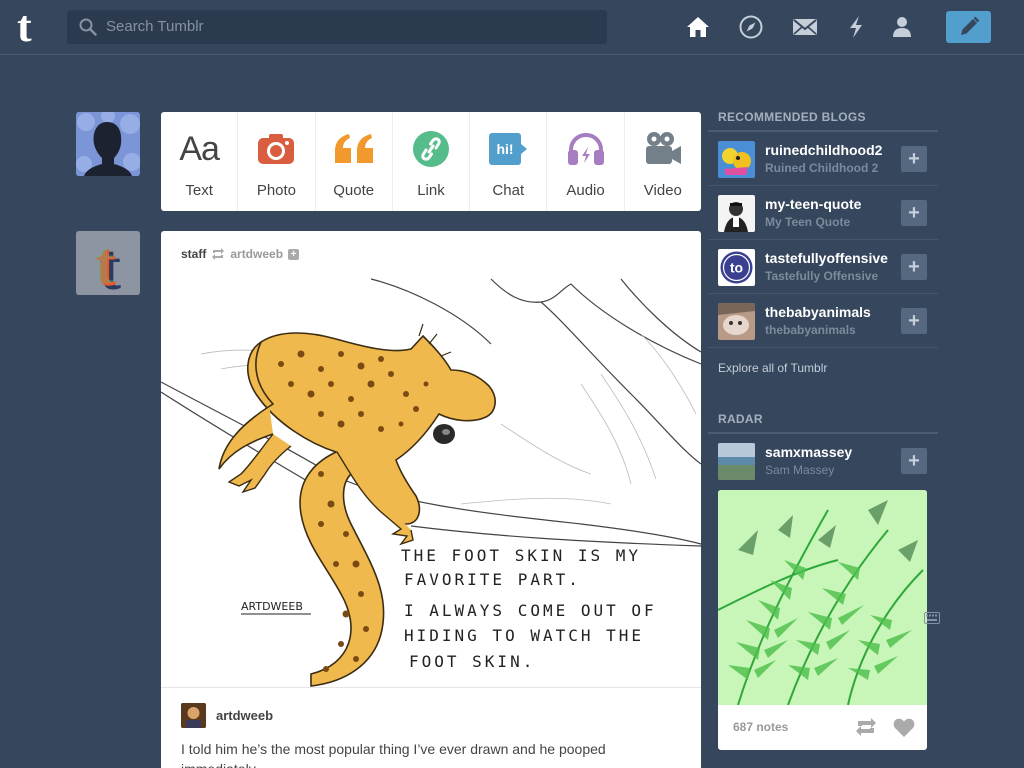  Describe the element at coordinates (244, 715) in the screenshot. I see `caption-author-link: artdweeb` at that location.